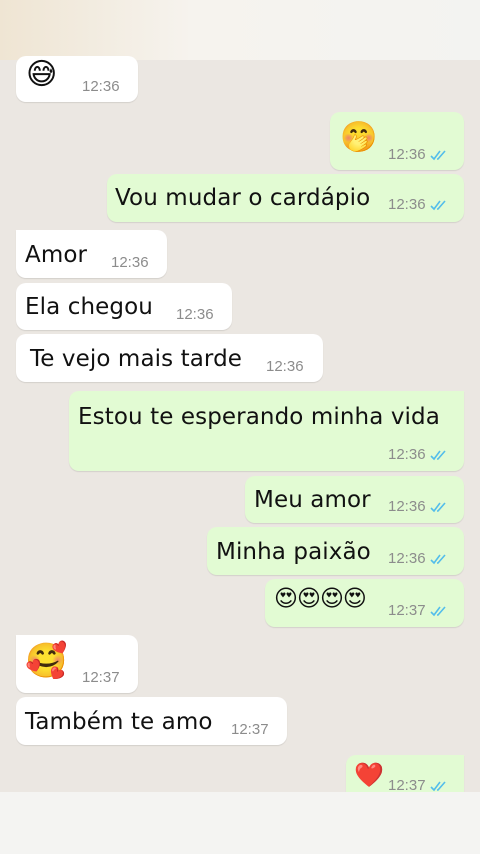 This screenshot has height=854, width=480. Describe the element at coordinates (266, 431) in the screenshot. I see `message-bubble-outgoing: Estou te esperando minha vida 12:36` at that location.